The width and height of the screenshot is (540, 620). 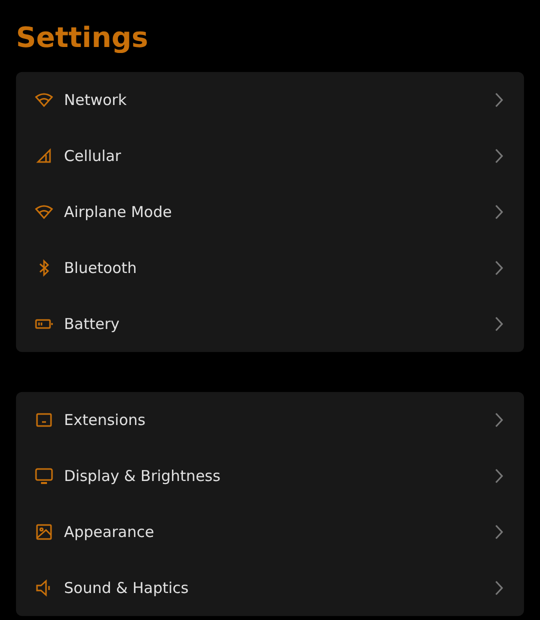 I want to click on settings-row: Bluetooth, so click(x=270, y=268).